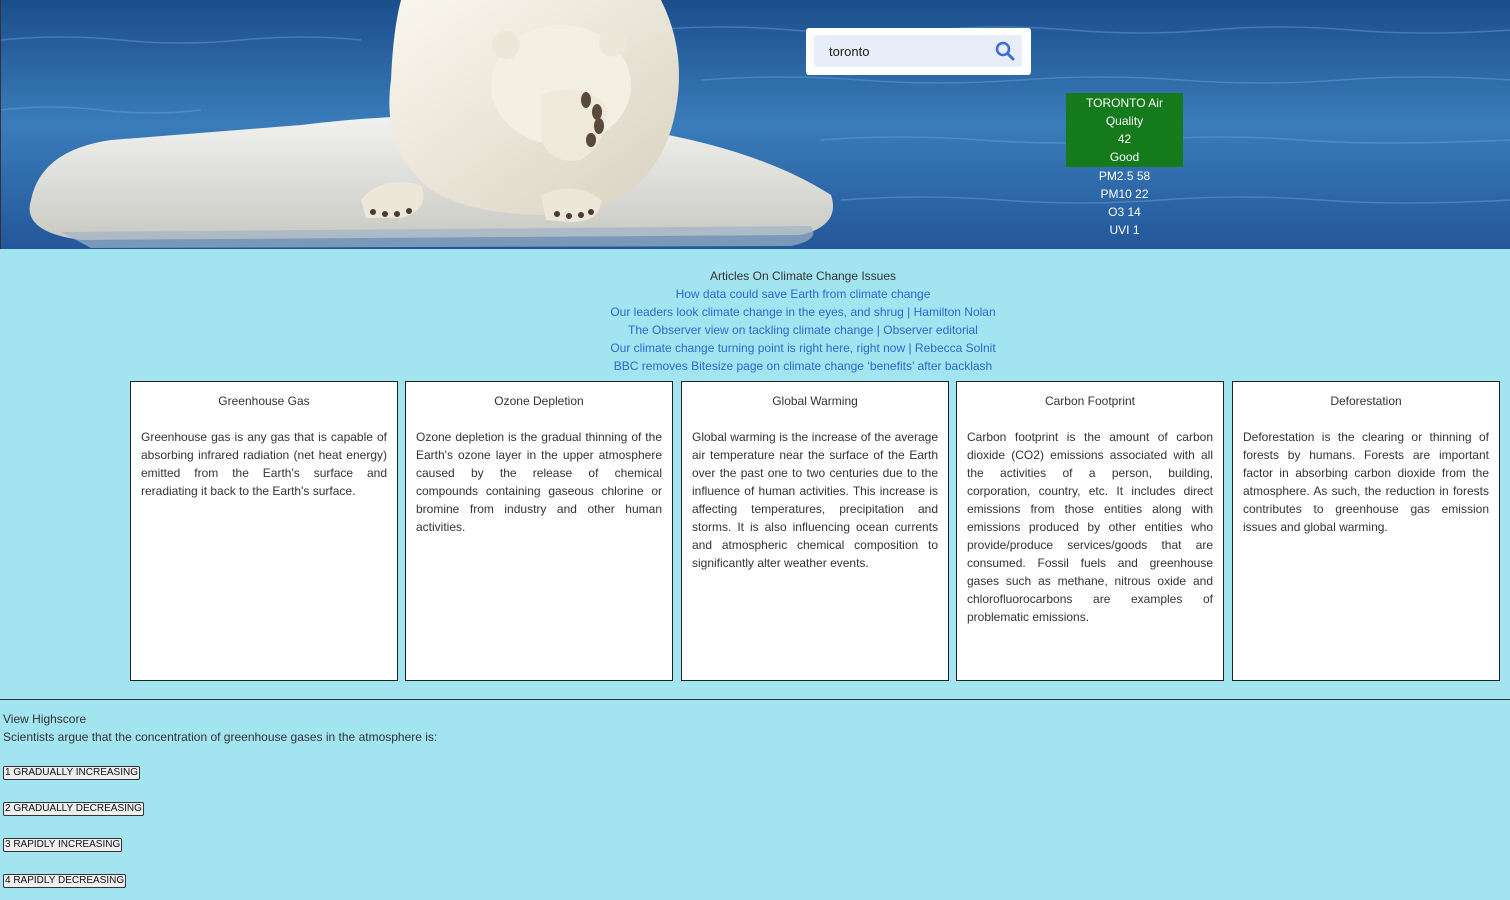 This screenshot has height=900, width=1510. Describe the element at coordinates (73, 809) in the screenshot. I see `answer-button-2: 2 GRADUALLY DECREASING` at that location.